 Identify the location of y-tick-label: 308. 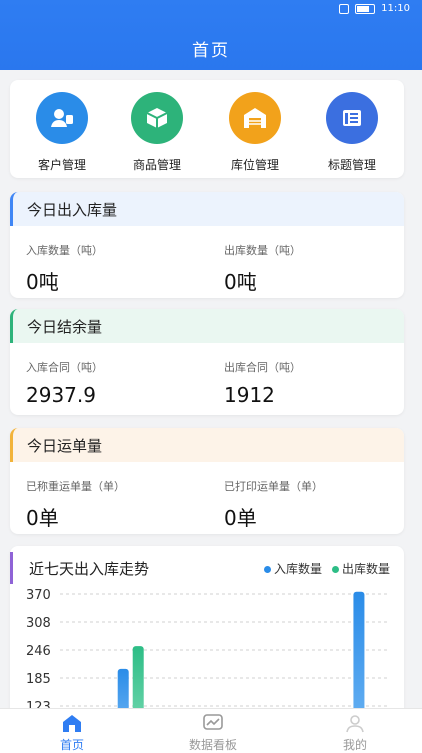
(38, 623).